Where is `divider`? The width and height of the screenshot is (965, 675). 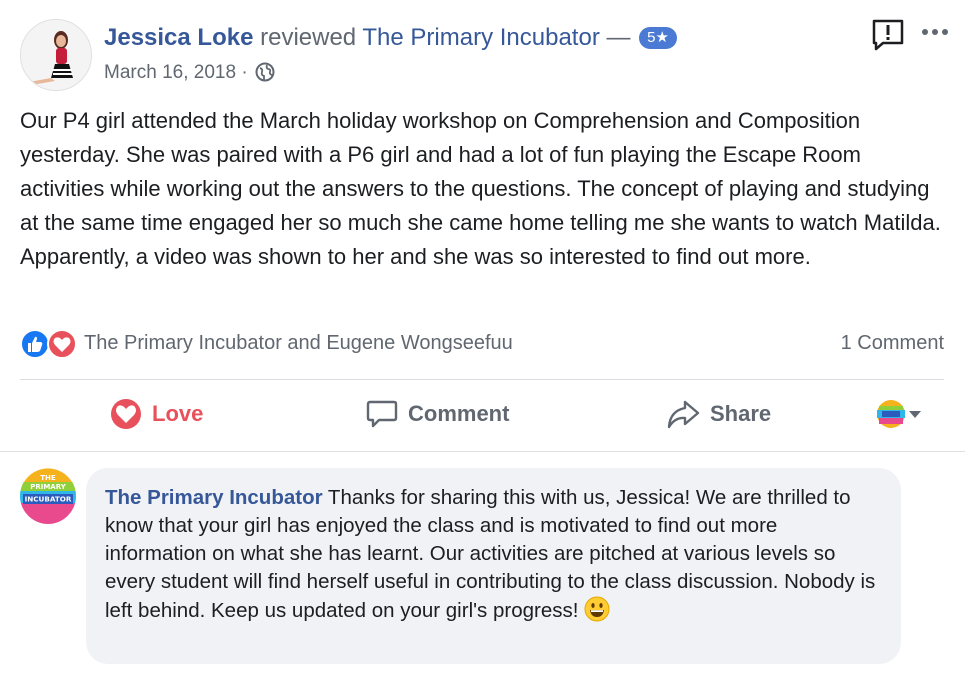
divider is located at coordinates (482, 379).